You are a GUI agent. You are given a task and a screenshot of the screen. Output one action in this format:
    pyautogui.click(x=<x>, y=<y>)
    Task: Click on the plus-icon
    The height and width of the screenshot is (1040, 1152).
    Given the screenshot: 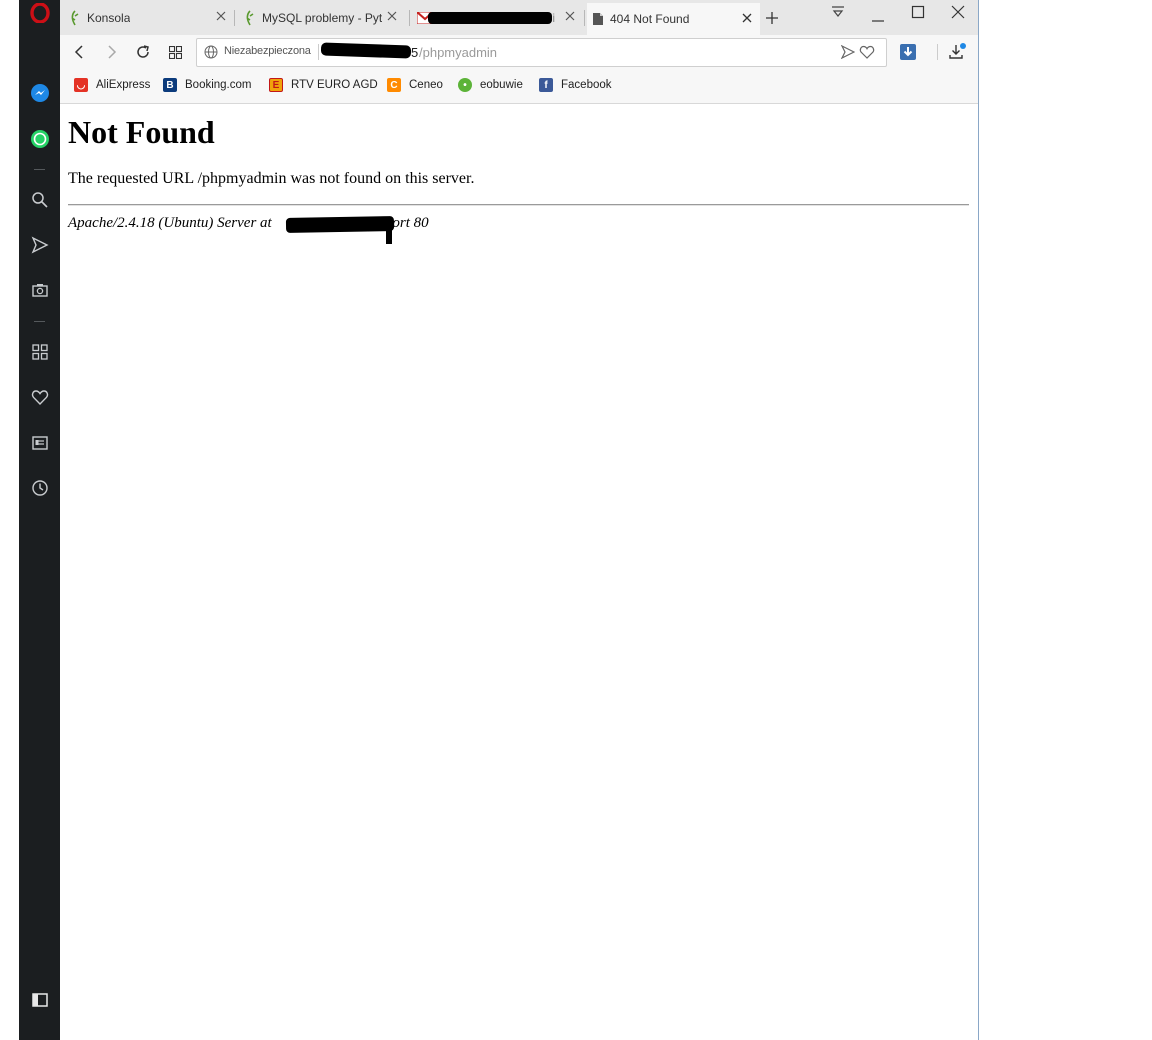 What is the action you would take?
    pyautogui.click(x=772, y=18)
    